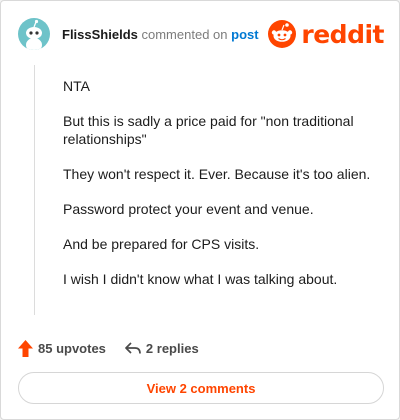 This screenshot has height=420, width=400. What do you see at coordinates (72, 348) in the screenshot?
I see `upvote-count: 85 upvotes` at bounding box center [72, 348].